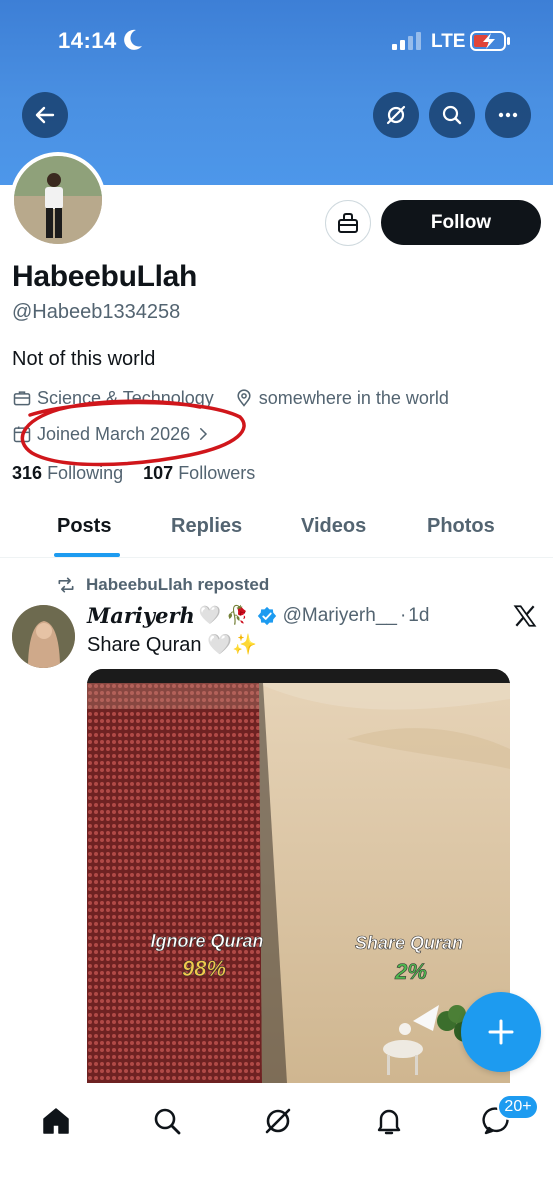 This screenshot has height=1200, width=553. I want to click on post-header: Mariyerh 🤍 🥀 @Mariyerh__ · 1d, so click(258, 615).